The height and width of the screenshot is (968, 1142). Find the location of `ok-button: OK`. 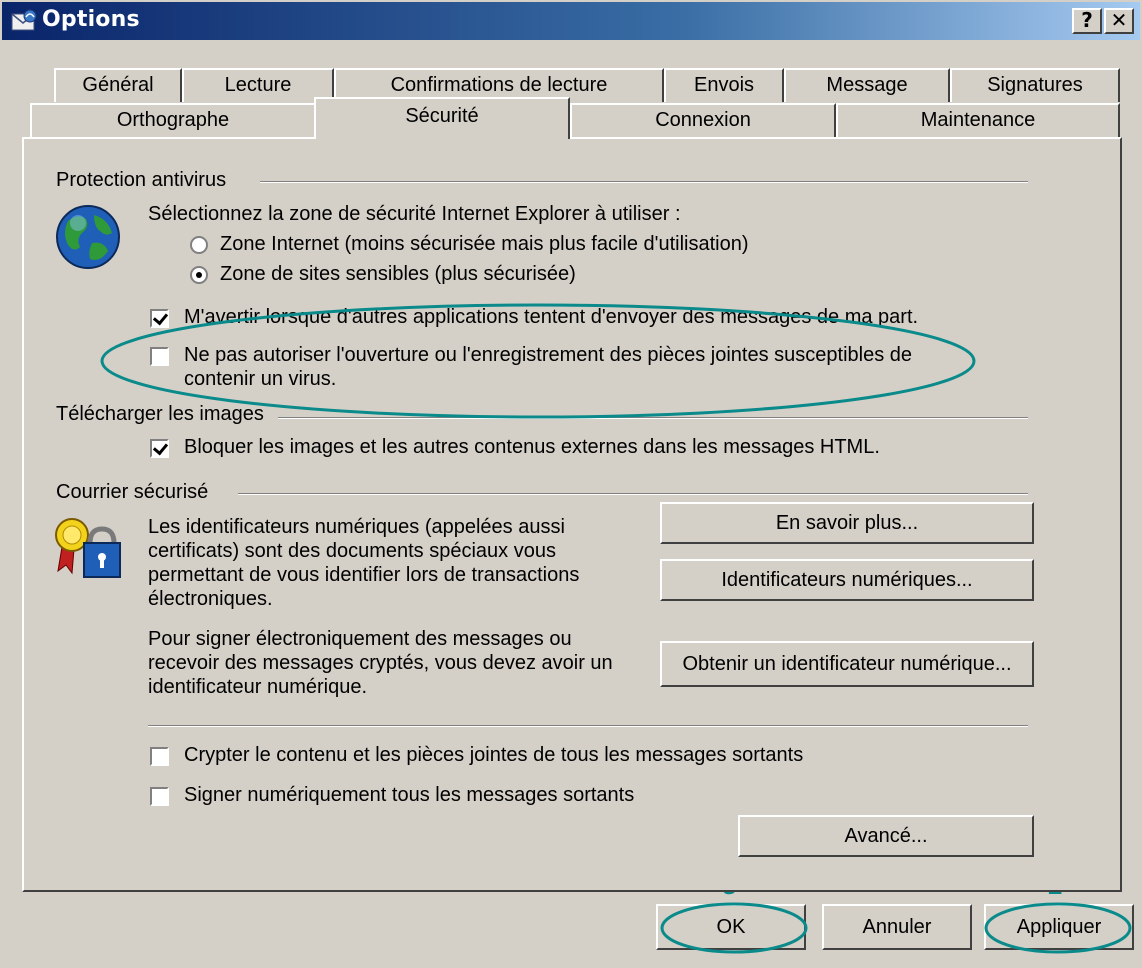

ok-button: OK is located at coordinates (731, 927).